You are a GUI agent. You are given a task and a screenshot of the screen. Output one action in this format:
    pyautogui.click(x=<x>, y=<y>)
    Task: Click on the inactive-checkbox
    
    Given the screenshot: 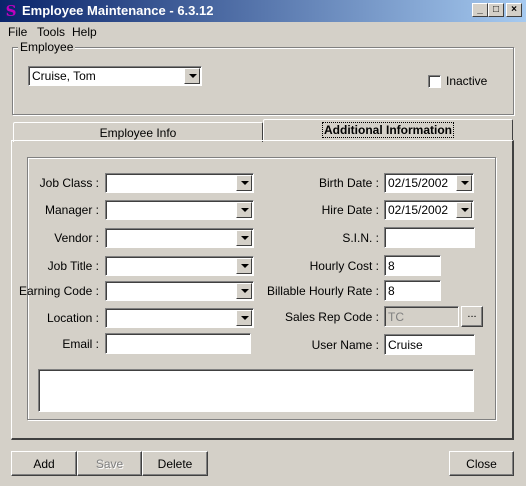 What is the action you would take?
    pyautogui.click(x=434, y=81)
    